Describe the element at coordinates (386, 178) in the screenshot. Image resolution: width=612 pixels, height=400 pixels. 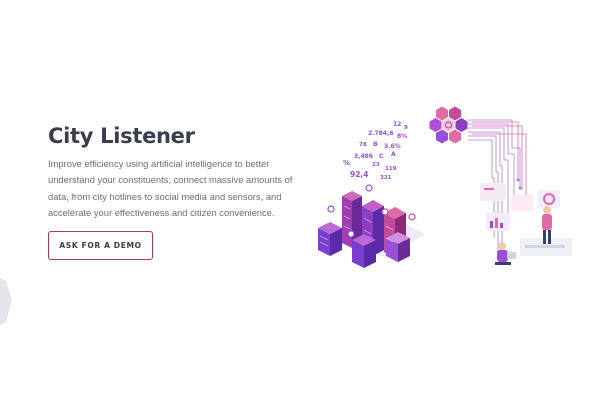
I see `data-label: 321` at that location.